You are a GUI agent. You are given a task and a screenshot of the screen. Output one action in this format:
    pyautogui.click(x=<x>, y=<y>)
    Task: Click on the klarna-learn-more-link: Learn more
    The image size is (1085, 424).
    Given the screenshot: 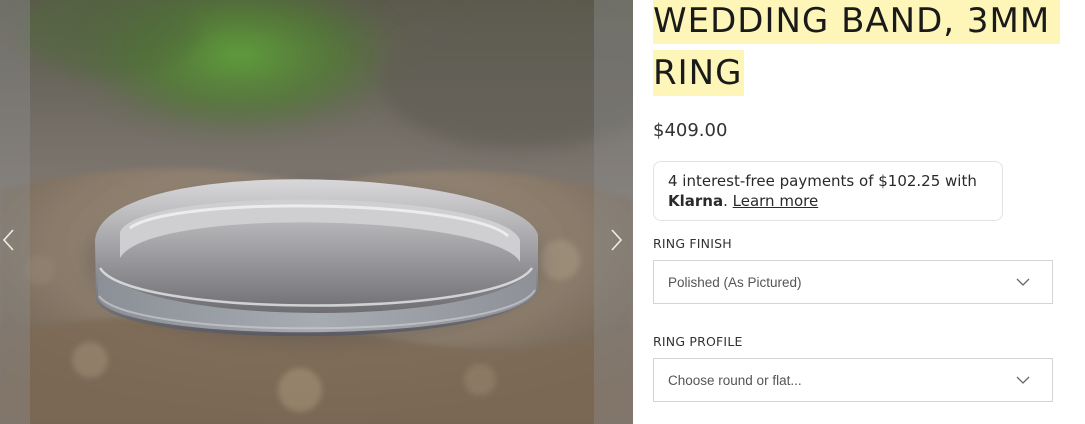 What is the action you would take?
    pyautogui.click(x=776, y=201)
    